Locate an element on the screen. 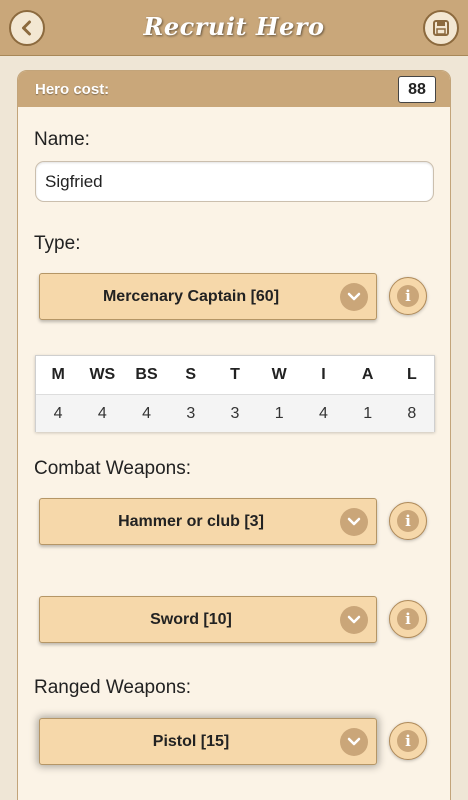 Image resolution: width=468 pixels, height=800 pixels. stats-table: M WS BS S T W I A L 4 4 4 3 3 1 4 1 8 is located at coordinates (235, 393).